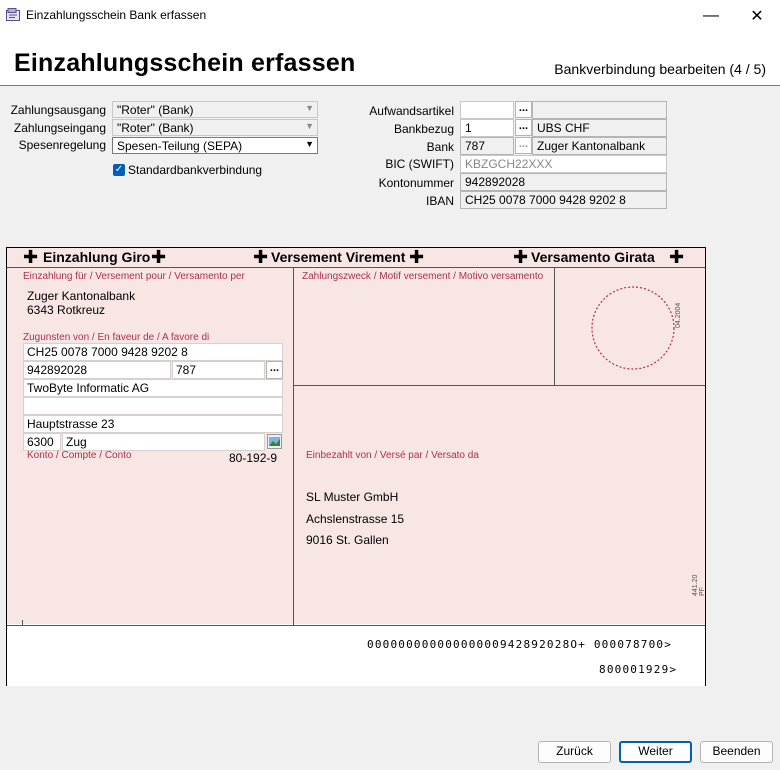  What do you see at coordinates (116, 15) in the screenshot?
I see `window-title: Einzahlungsschein Bank erfassen` at bounding box center [116, 15].